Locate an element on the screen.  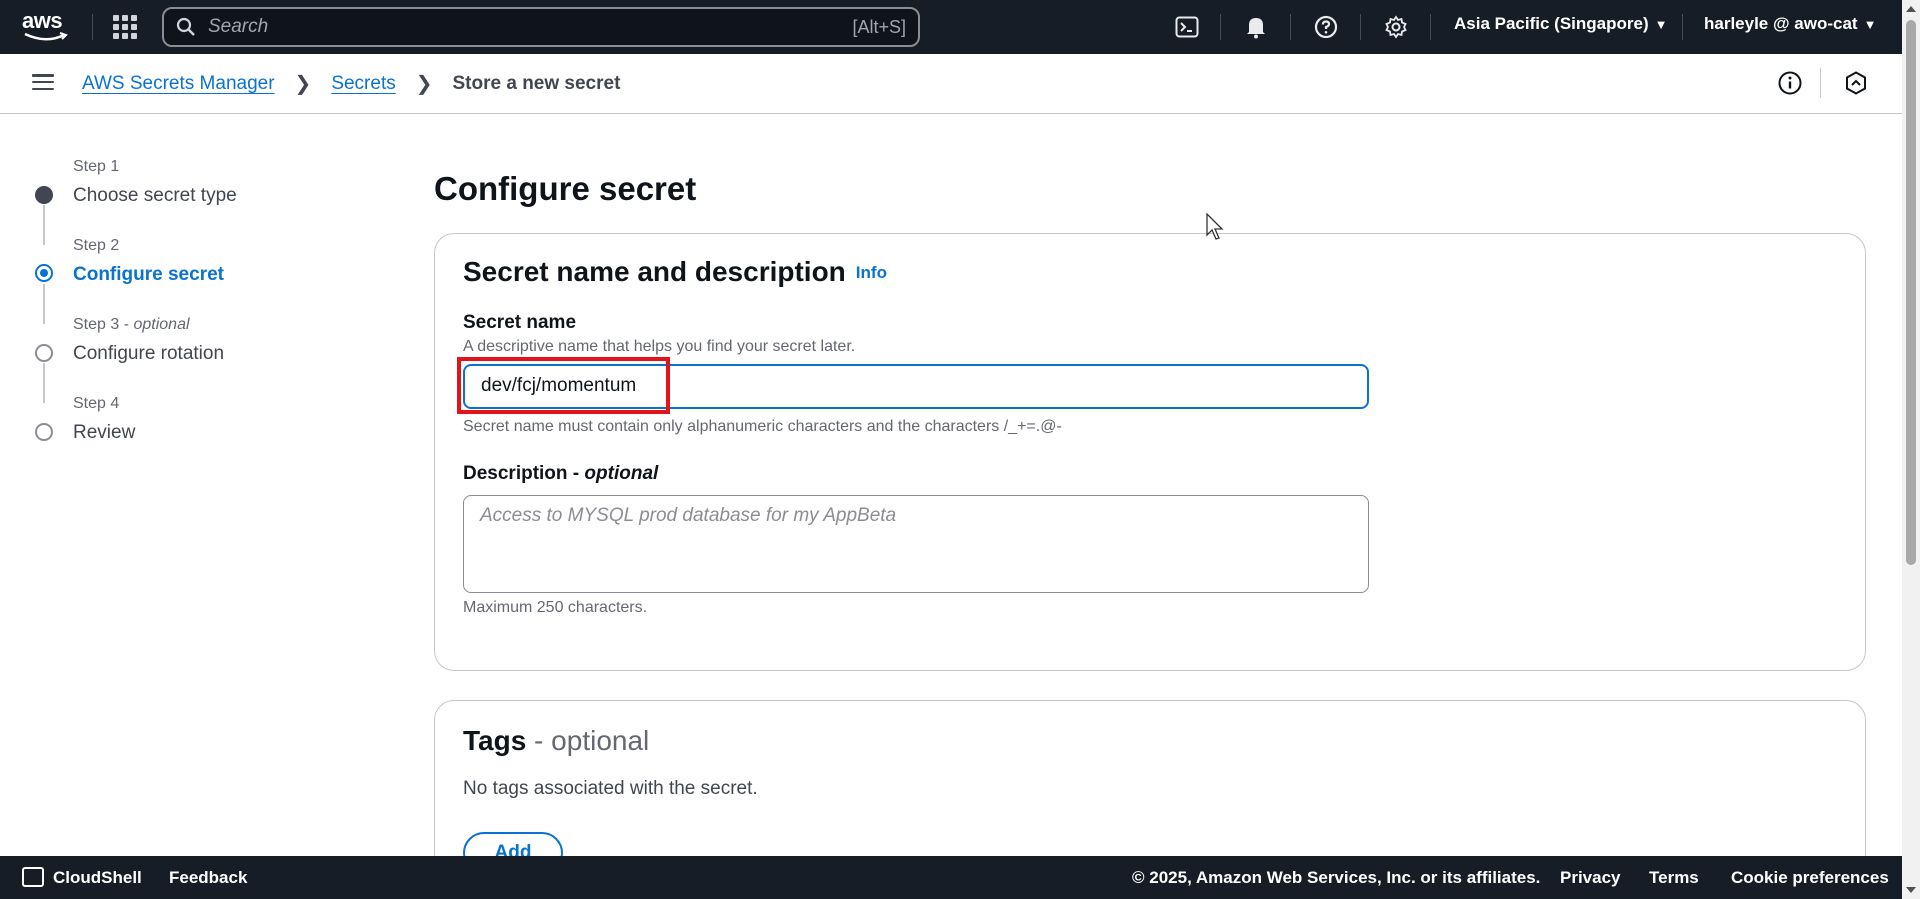
search-input: Search [Alt+S] is located at coordinates (541, 27).